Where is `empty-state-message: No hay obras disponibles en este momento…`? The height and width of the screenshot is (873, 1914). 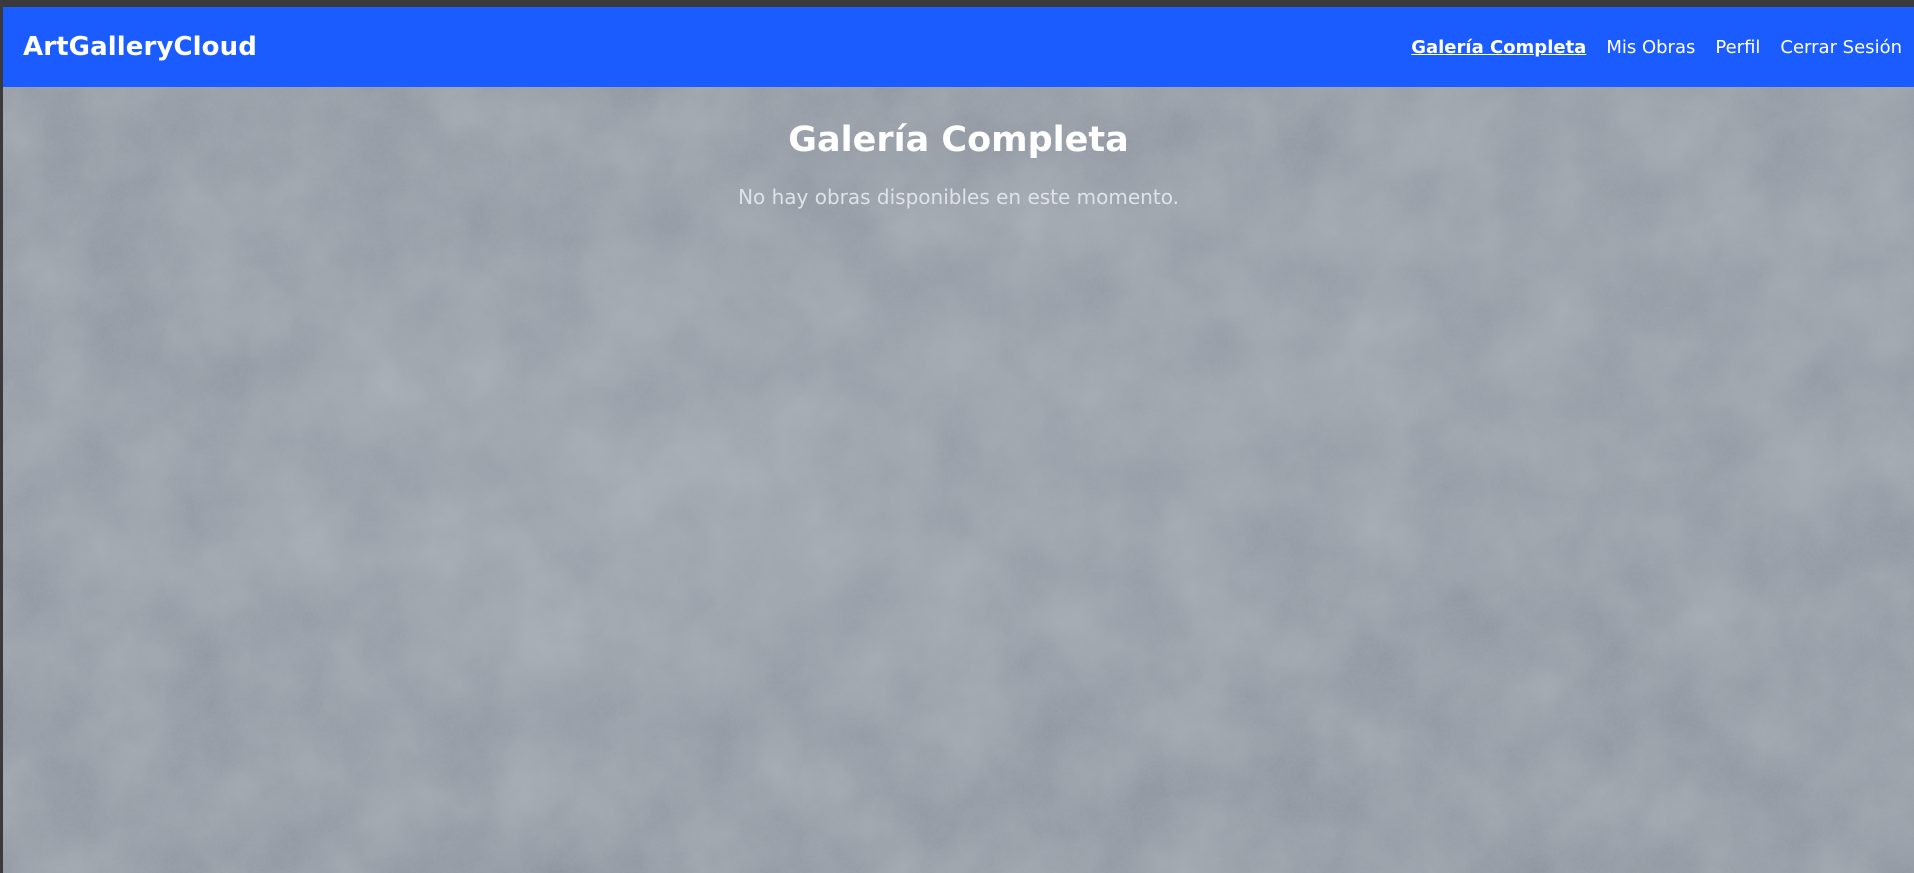
empty-state-message: No hay obras disponibles en este momento… is located at coordinates (958, 197).